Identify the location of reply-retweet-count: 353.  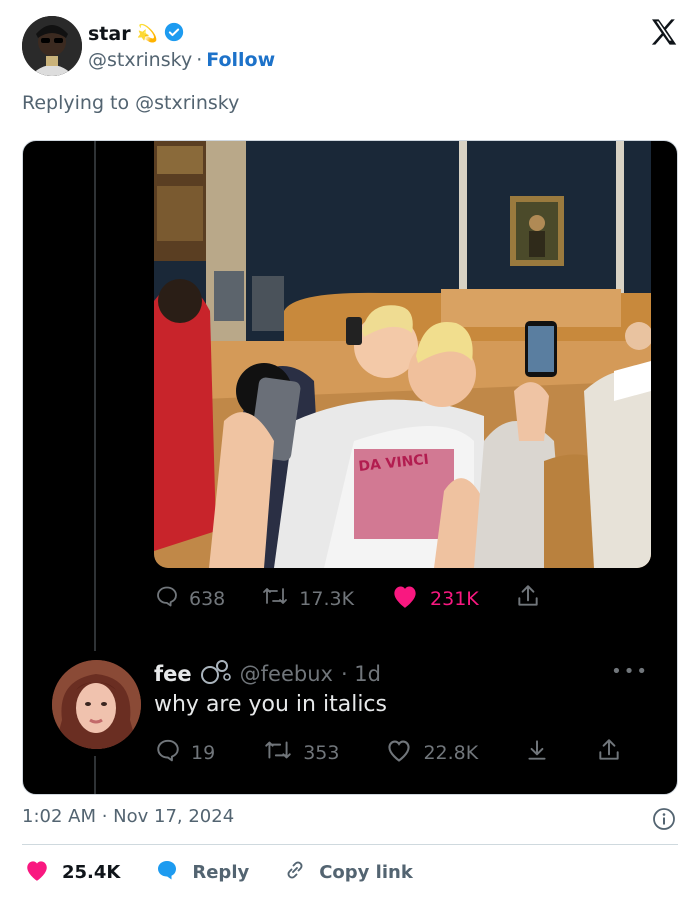
(321, 752).